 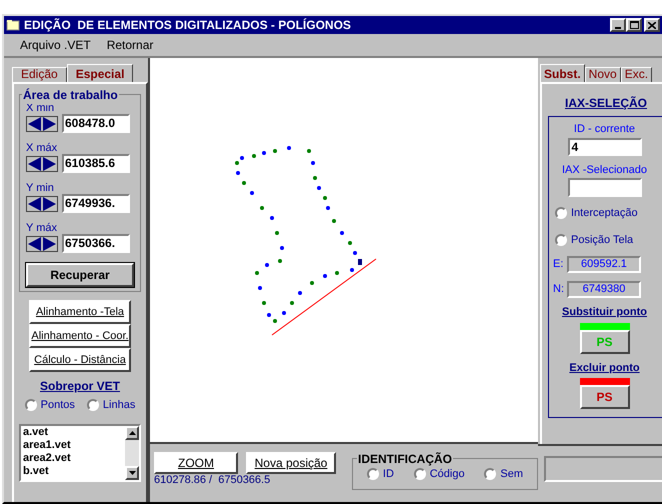 I want to click on tab: Edição, so click(x=39, y=74).